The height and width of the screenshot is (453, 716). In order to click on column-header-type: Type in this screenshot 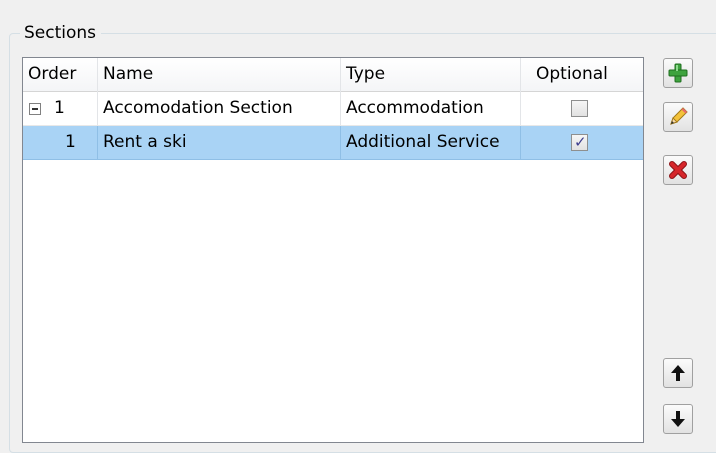, I will do `click(431, 75)`.